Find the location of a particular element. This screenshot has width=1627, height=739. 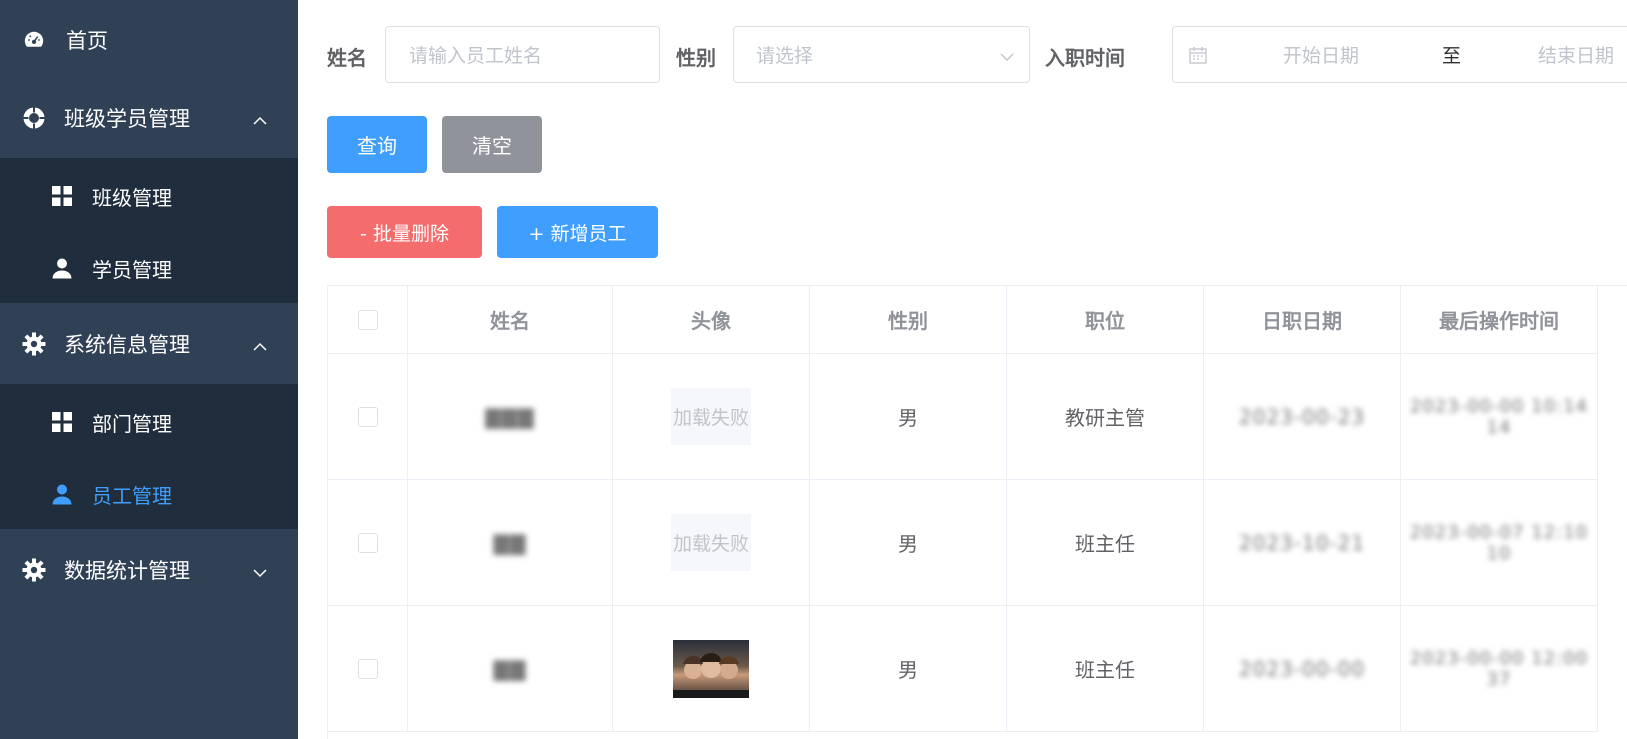

hire-date-range-picker: 开始日期 至 结束日期 is located at coordinates (1399, 54).